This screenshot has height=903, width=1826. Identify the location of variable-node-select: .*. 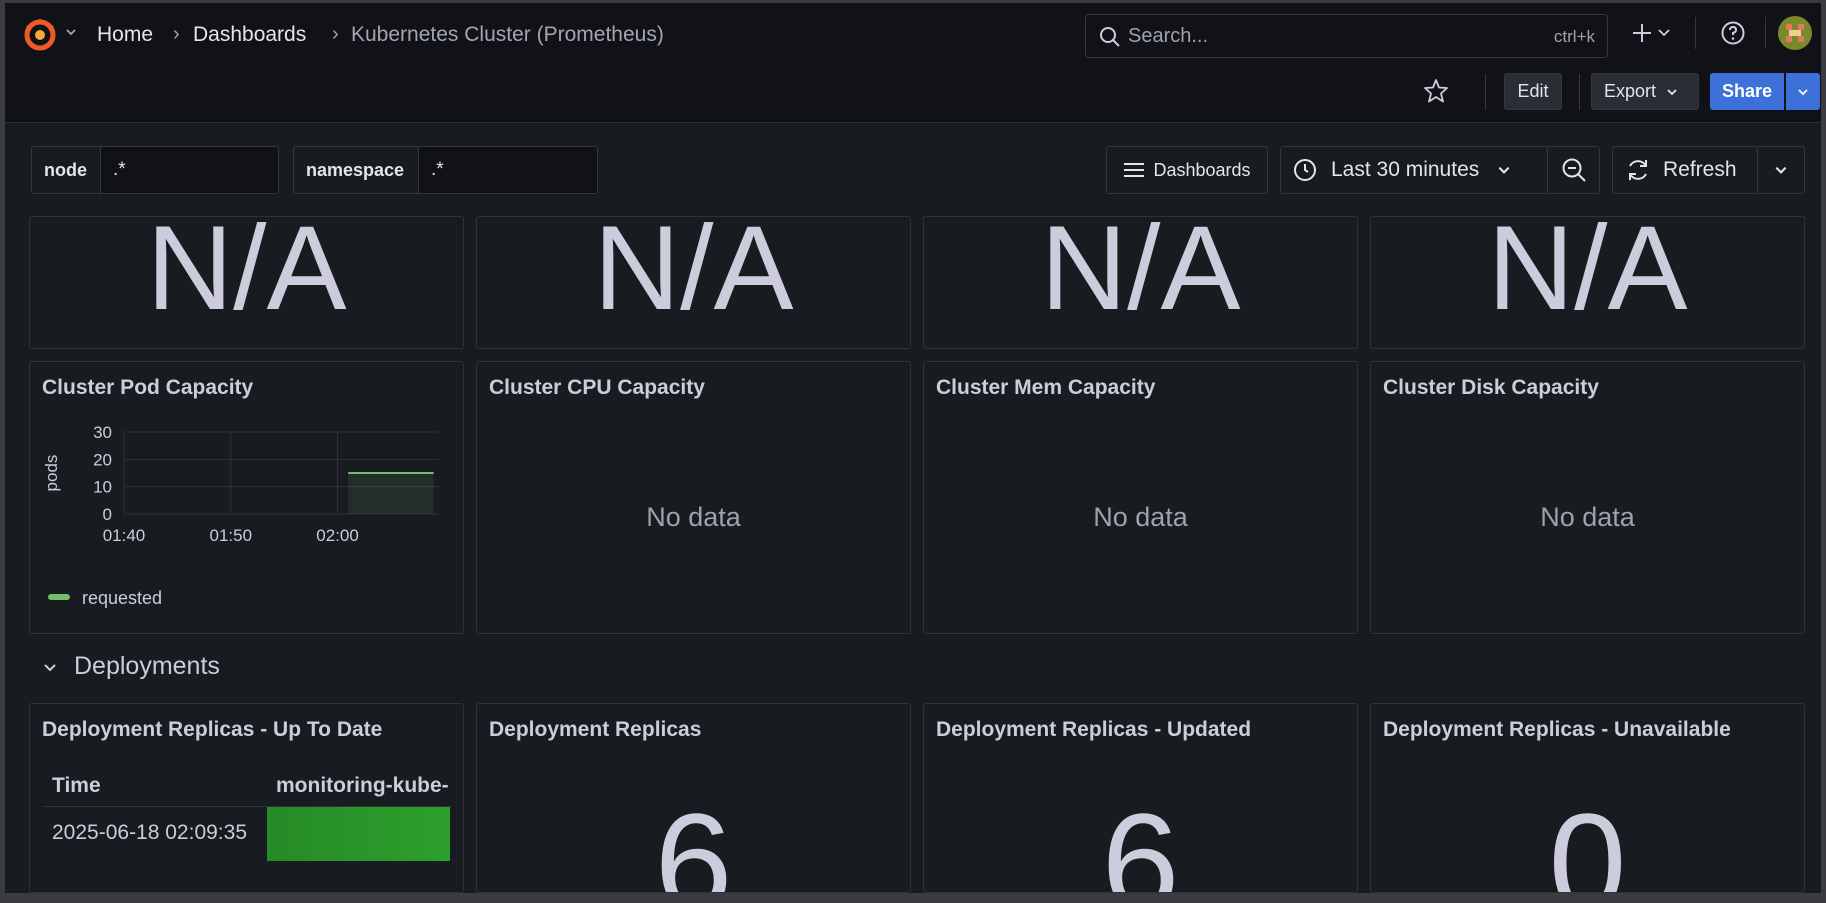
(190, 170).